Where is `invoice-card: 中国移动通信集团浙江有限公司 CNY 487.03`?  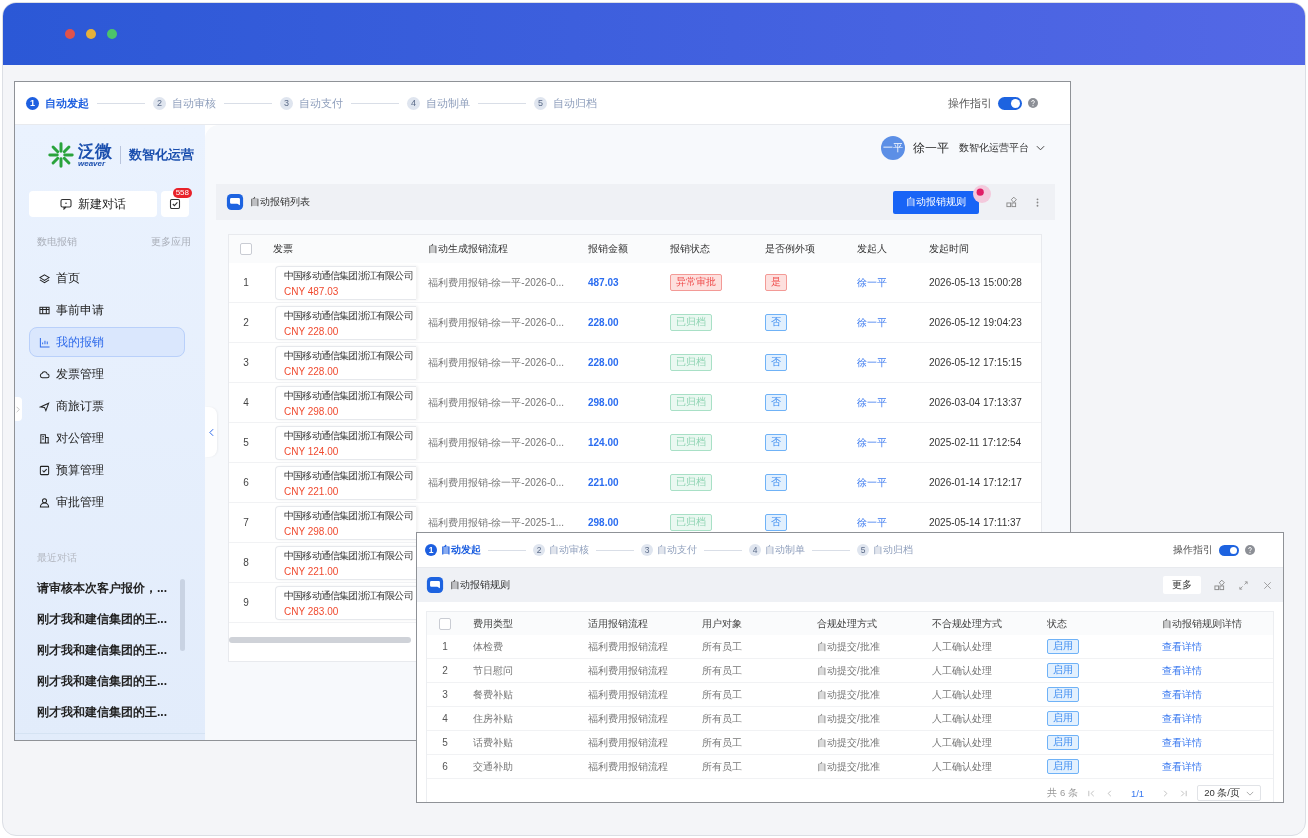 invoice-card: 中国移动通信集团浙江有限公司 CNY 487.03 is located at coordinates (345, 282).